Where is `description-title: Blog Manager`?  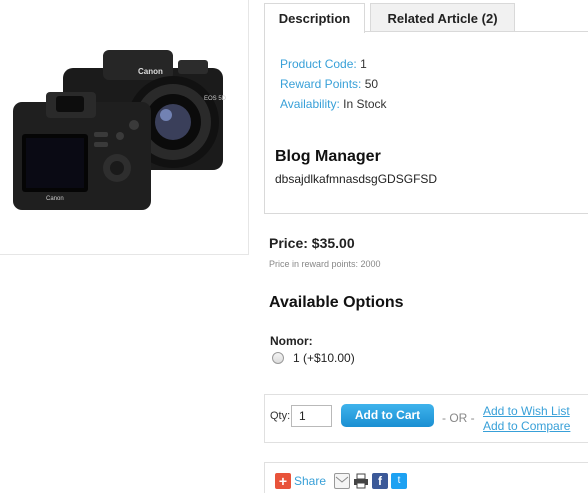 description-title: Blog Manager is located at coordinates (328, 156).